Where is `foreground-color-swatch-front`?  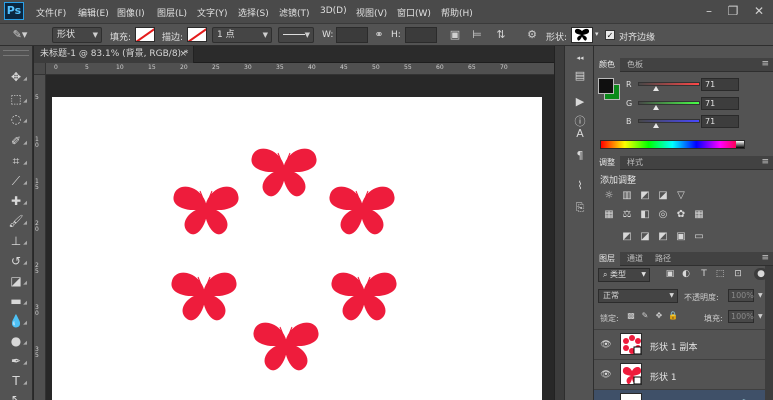 foreground-color-swatch-front is located at coordinates (606, 86).